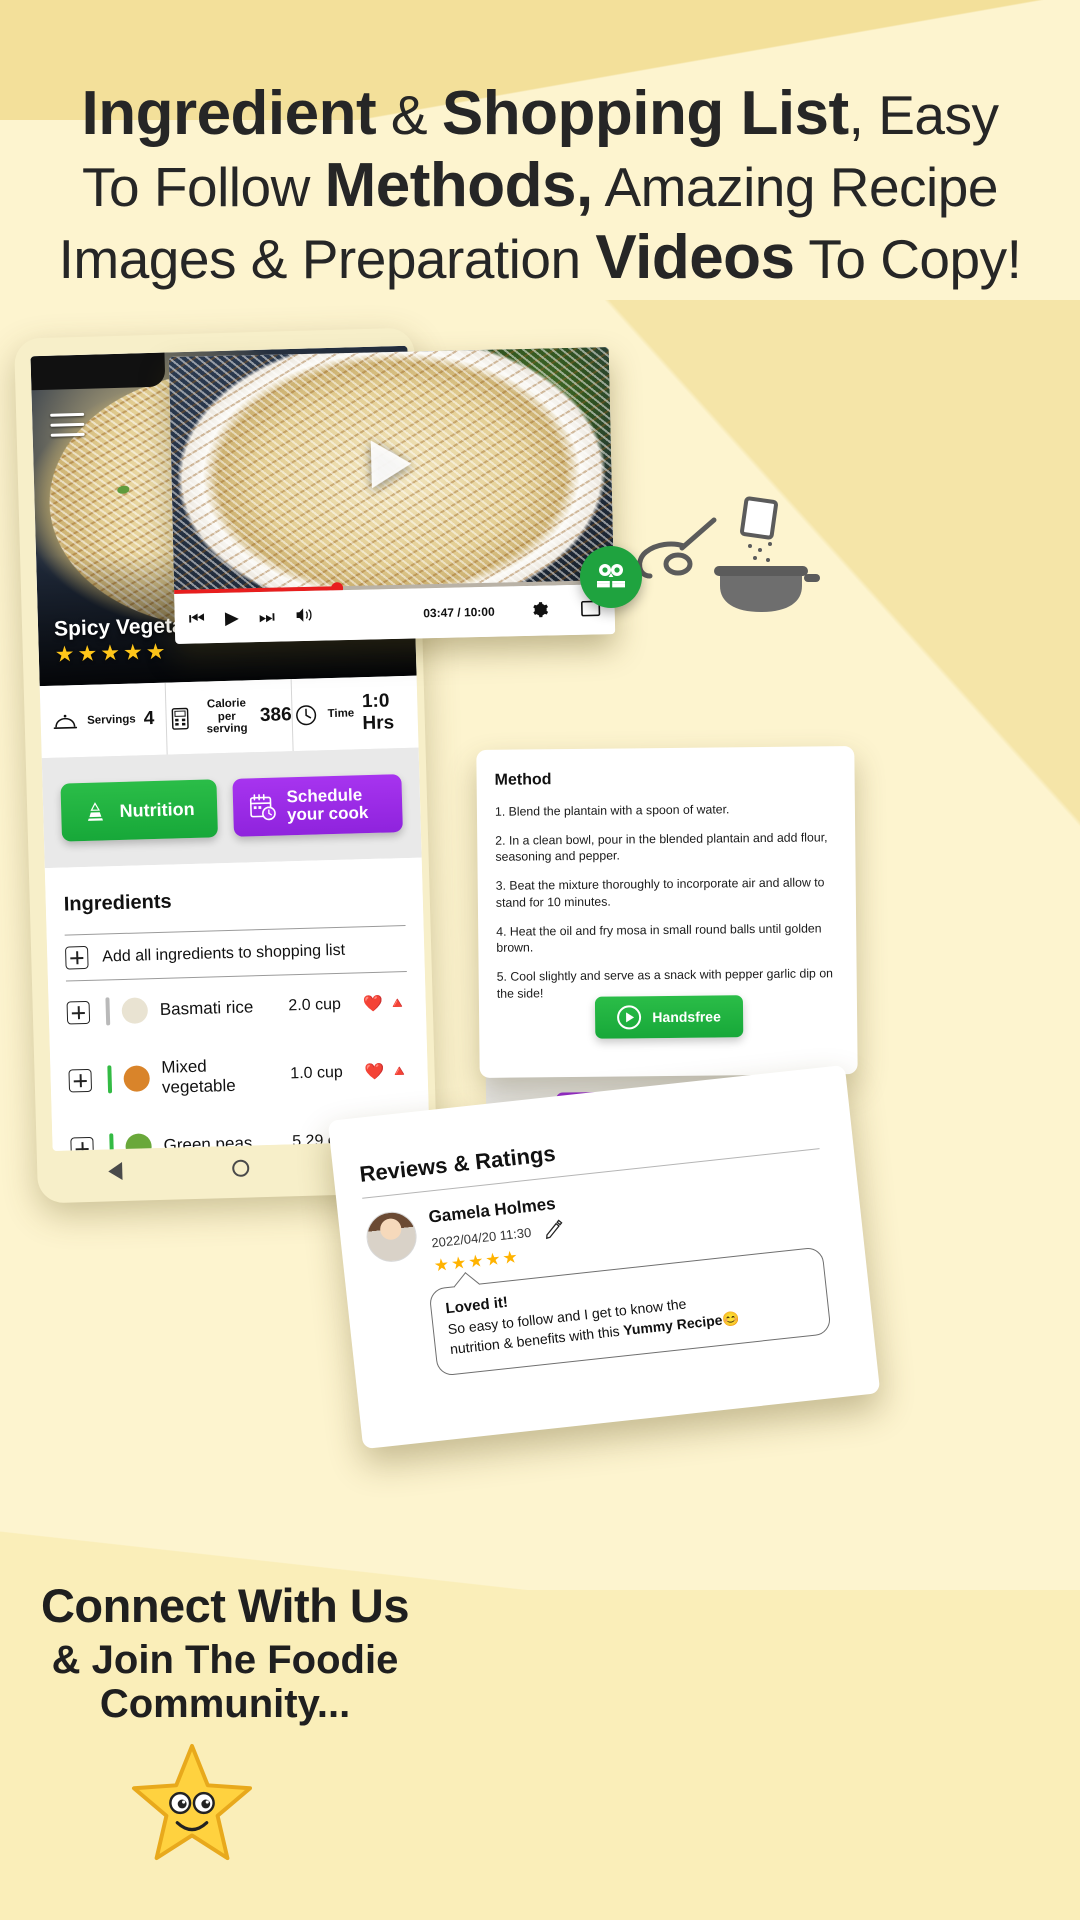 This screenshot has width=1080, height=1920. I want to click on headline-to-follow: To Follow, so click(203, 186).